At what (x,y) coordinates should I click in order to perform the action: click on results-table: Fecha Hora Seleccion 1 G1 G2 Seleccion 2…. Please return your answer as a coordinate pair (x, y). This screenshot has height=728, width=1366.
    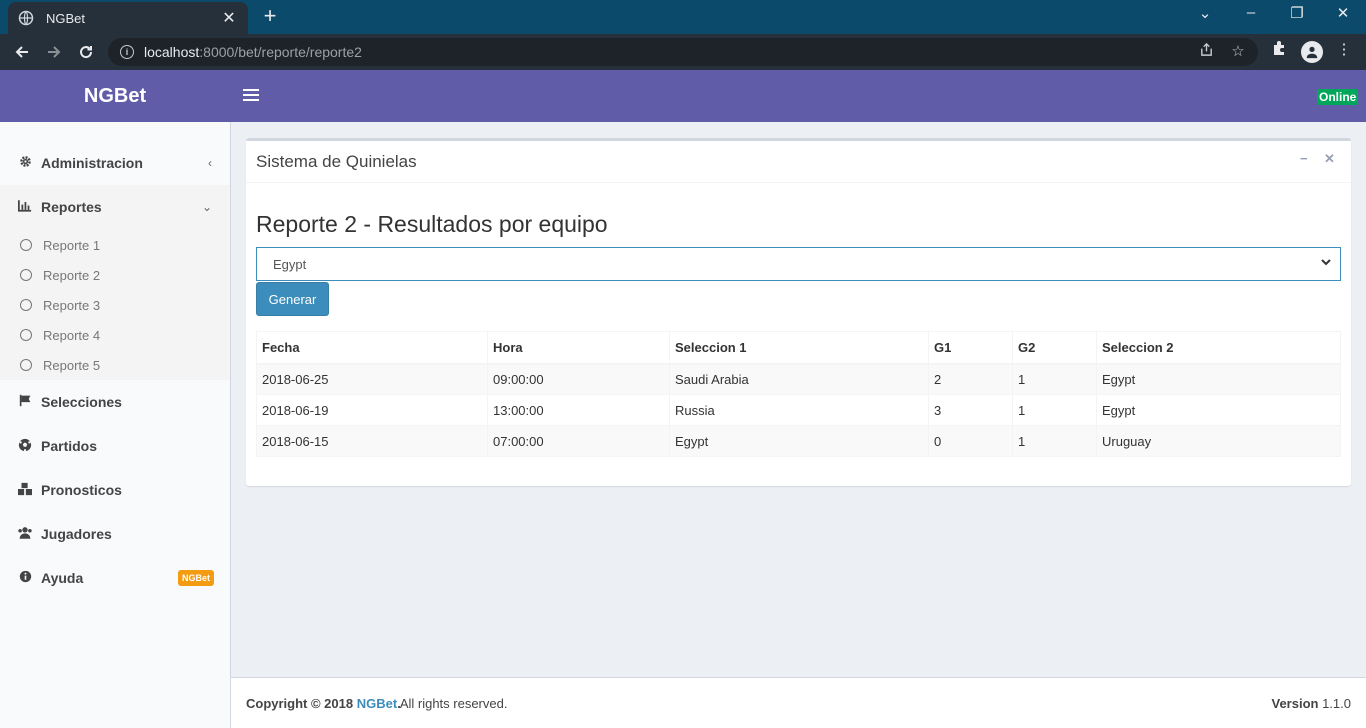
    Looking at the image, I should click on (798, 394).